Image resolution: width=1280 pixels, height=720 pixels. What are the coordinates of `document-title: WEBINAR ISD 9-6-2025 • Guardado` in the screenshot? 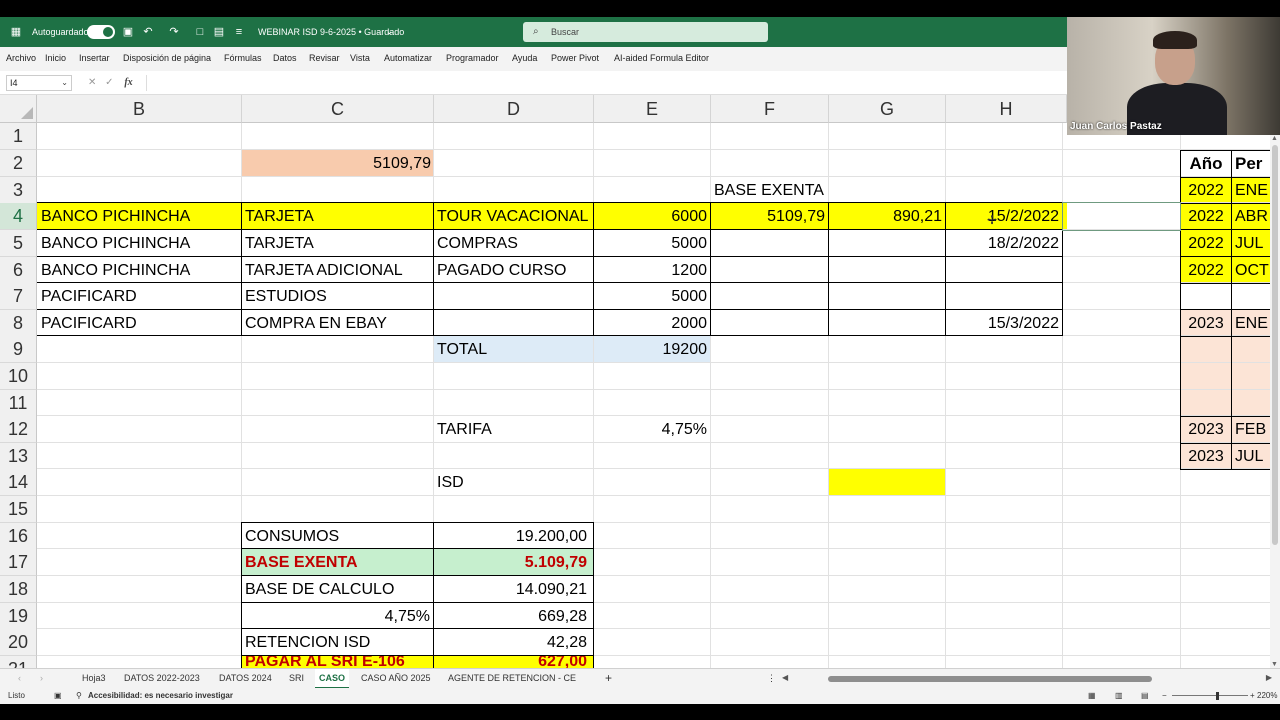 It's located at (331, 32).